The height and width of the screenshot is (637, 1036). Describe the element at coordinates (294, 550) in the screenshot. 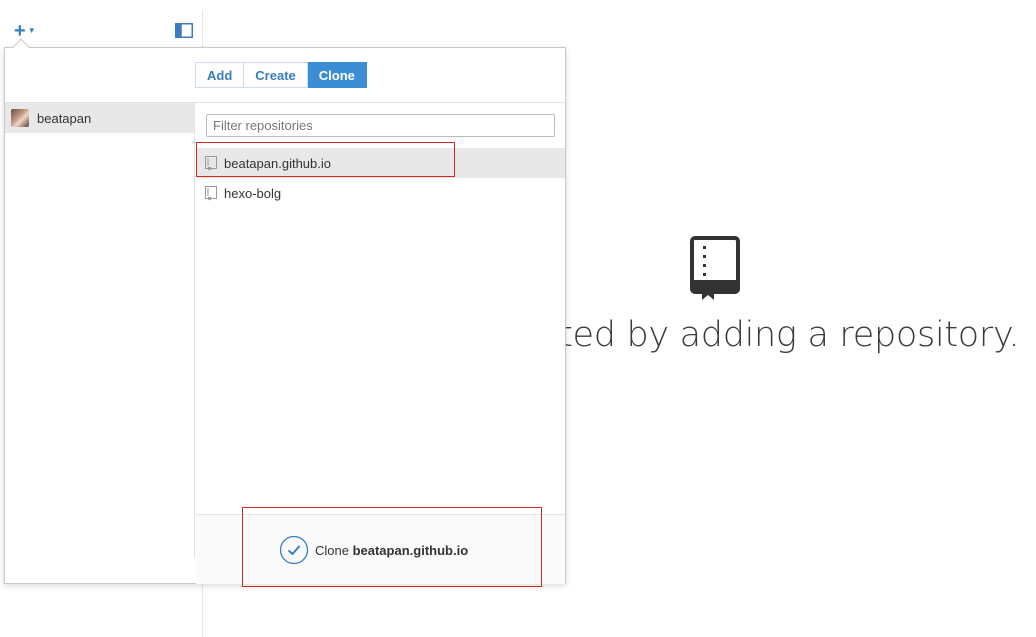

I see `checkmark-circle-icon` at that location.